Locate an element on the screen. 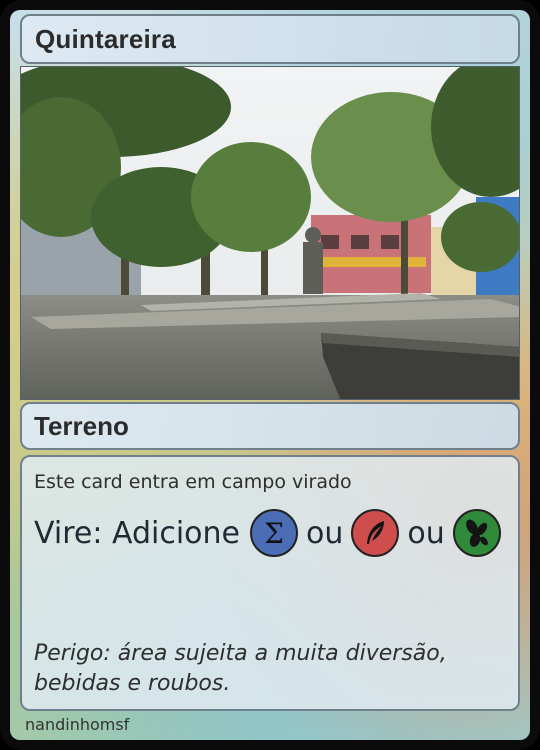 The height and width of the screenshot is (750, 540). conjunction-or-2: ou is located at coordinates (426, 533).